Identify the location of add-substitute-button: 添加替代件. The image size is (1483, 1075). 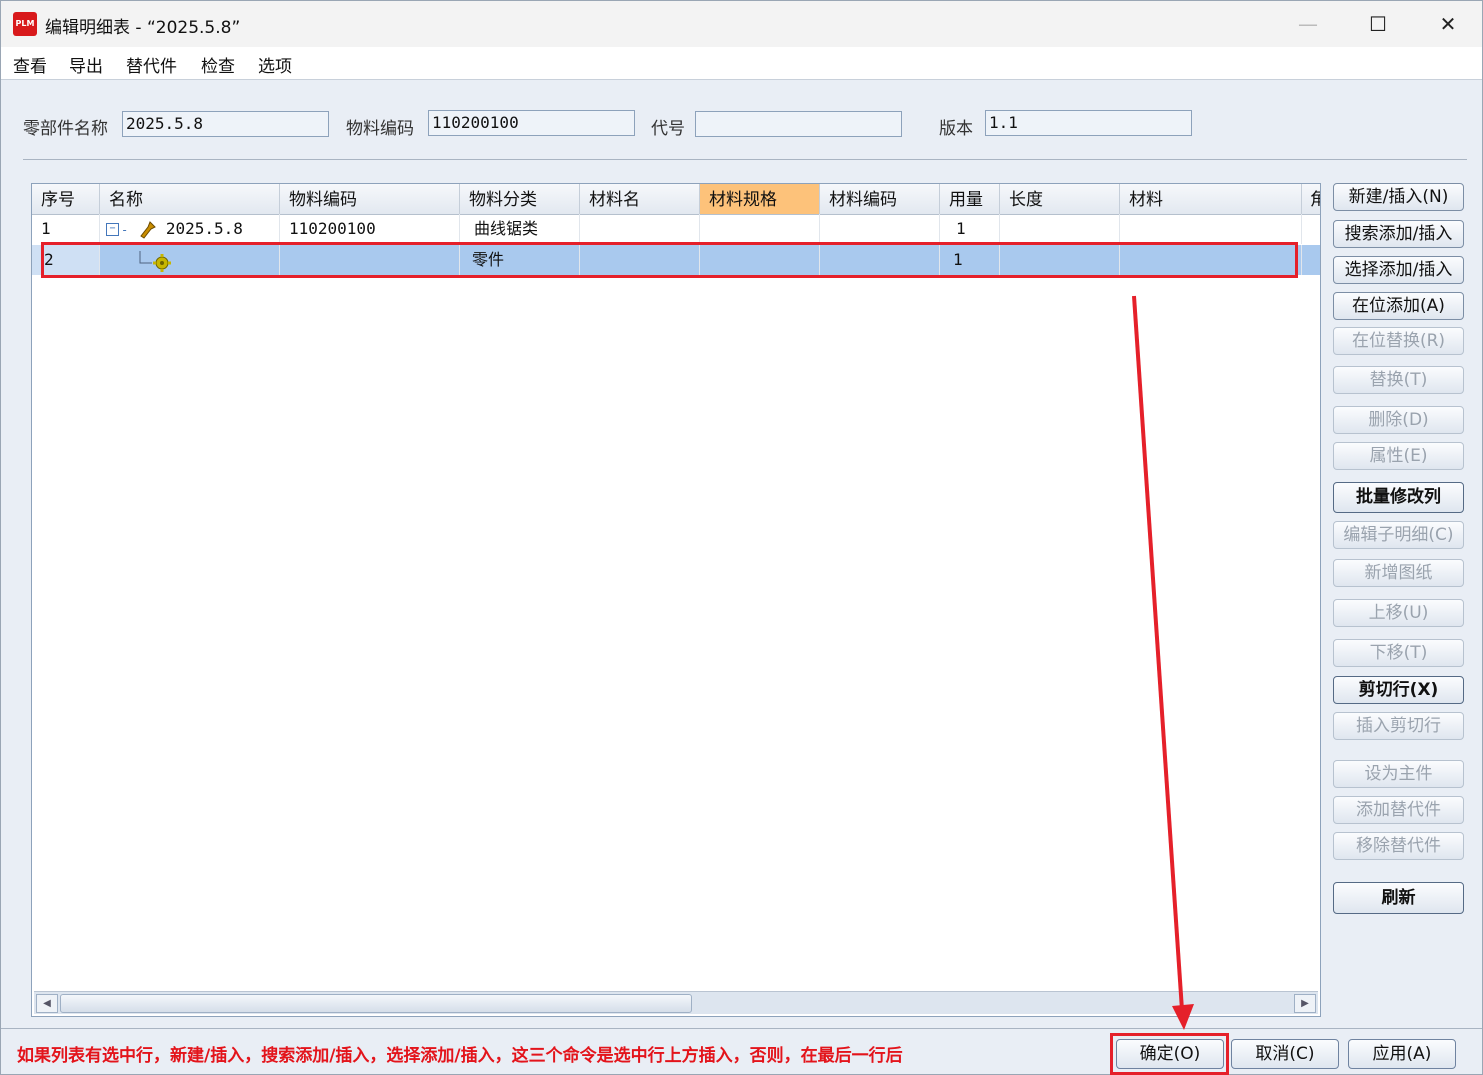
(1398, 810).